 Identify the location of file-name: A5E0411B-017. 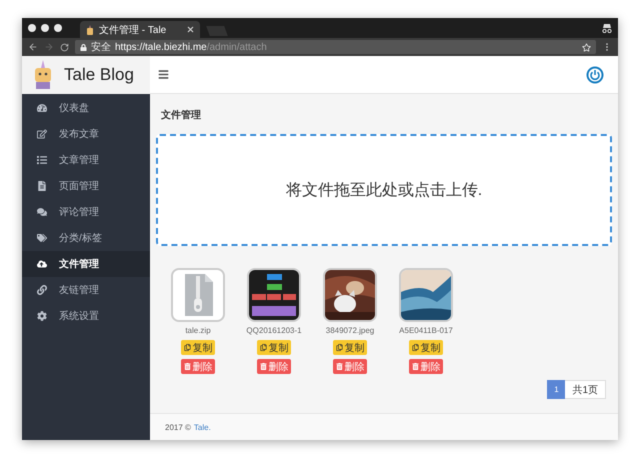
(426, 330).